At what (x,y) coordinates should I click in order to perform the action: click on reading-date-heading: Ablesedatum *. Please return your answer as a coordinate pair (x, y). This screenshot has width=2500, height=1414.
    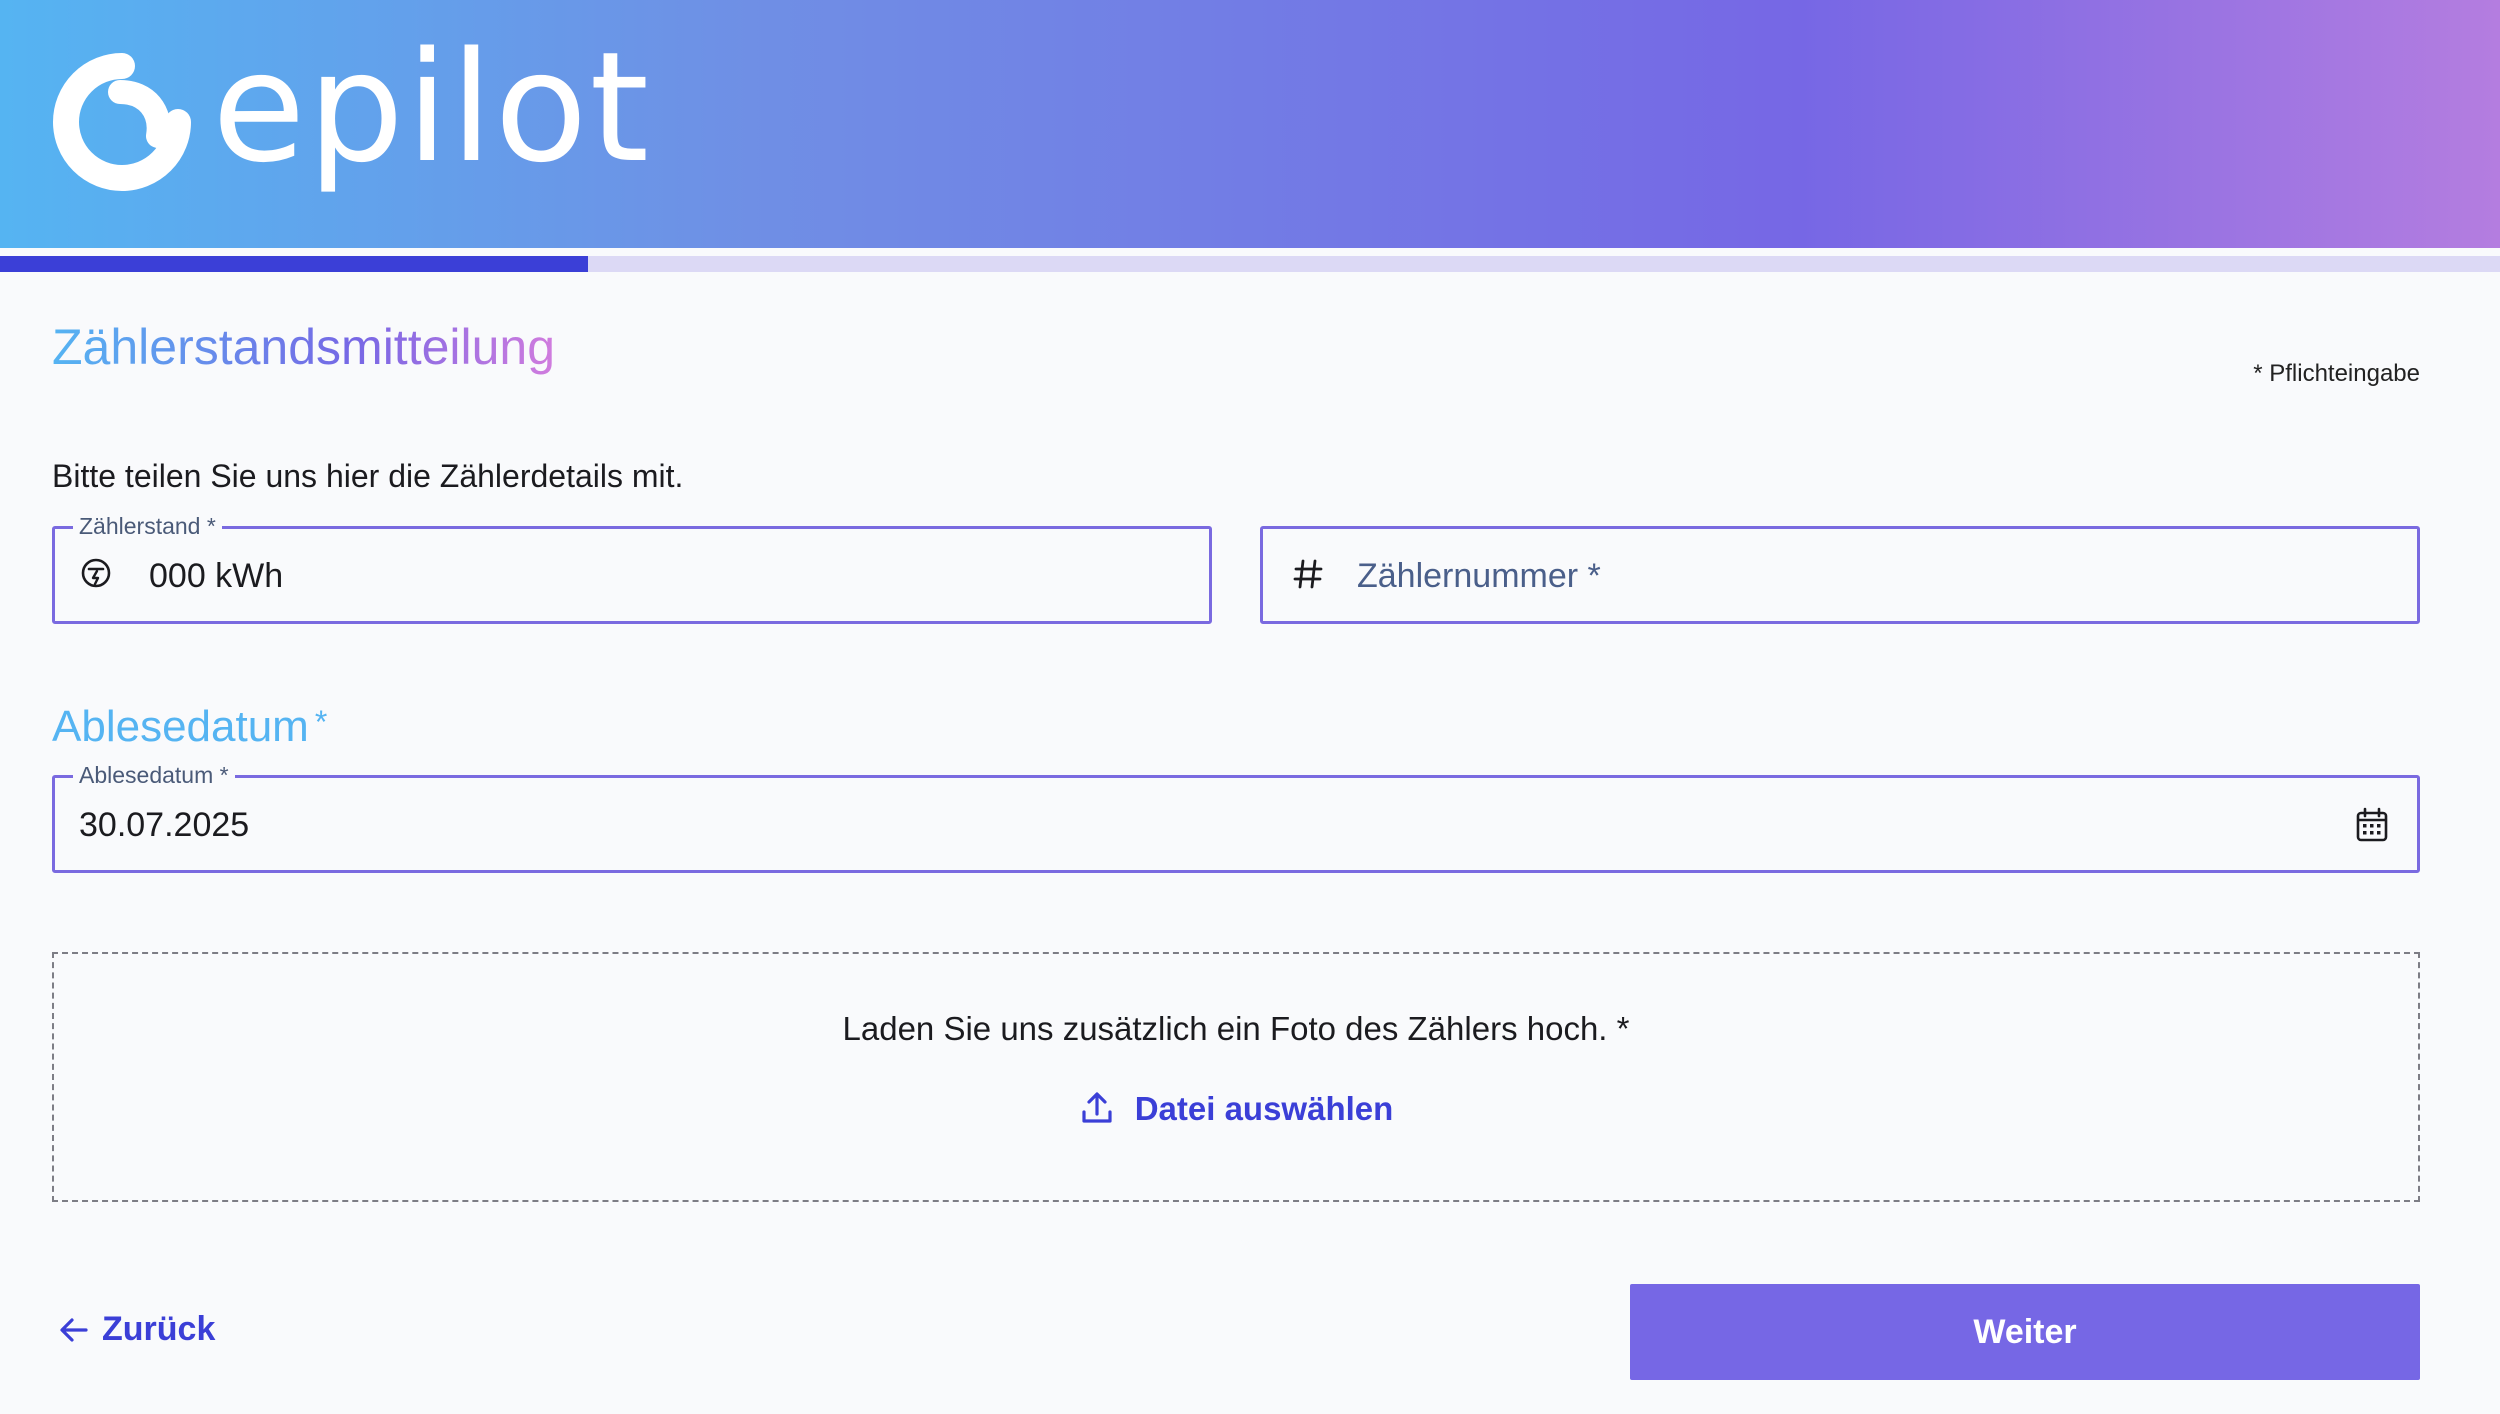
    Looking at the image, I should click on (189, 727).